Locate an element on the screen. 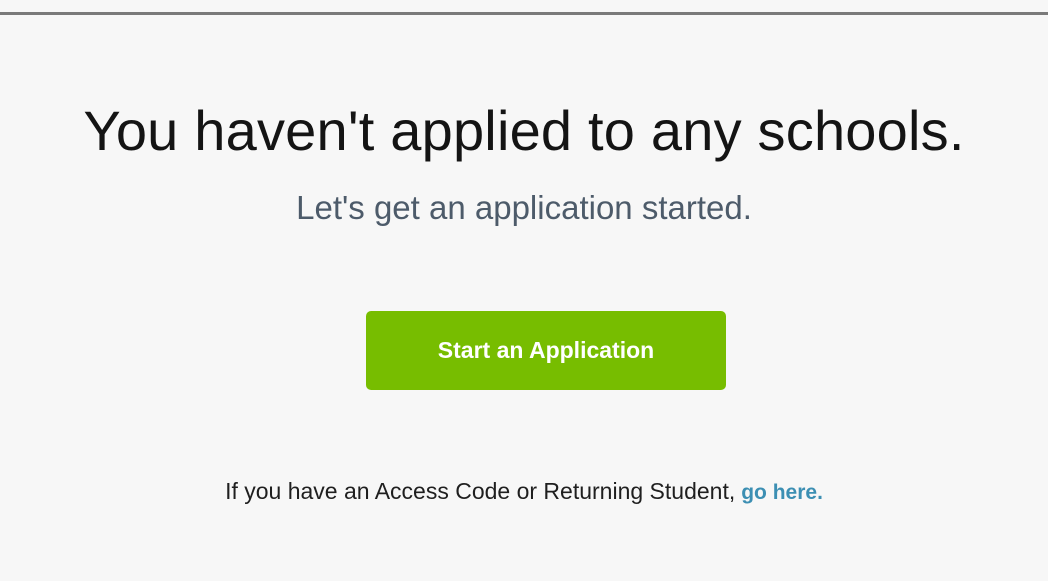 This screenshot has height=581, width=1048. access-code-link: go here. is located at coordinates (782, 492).